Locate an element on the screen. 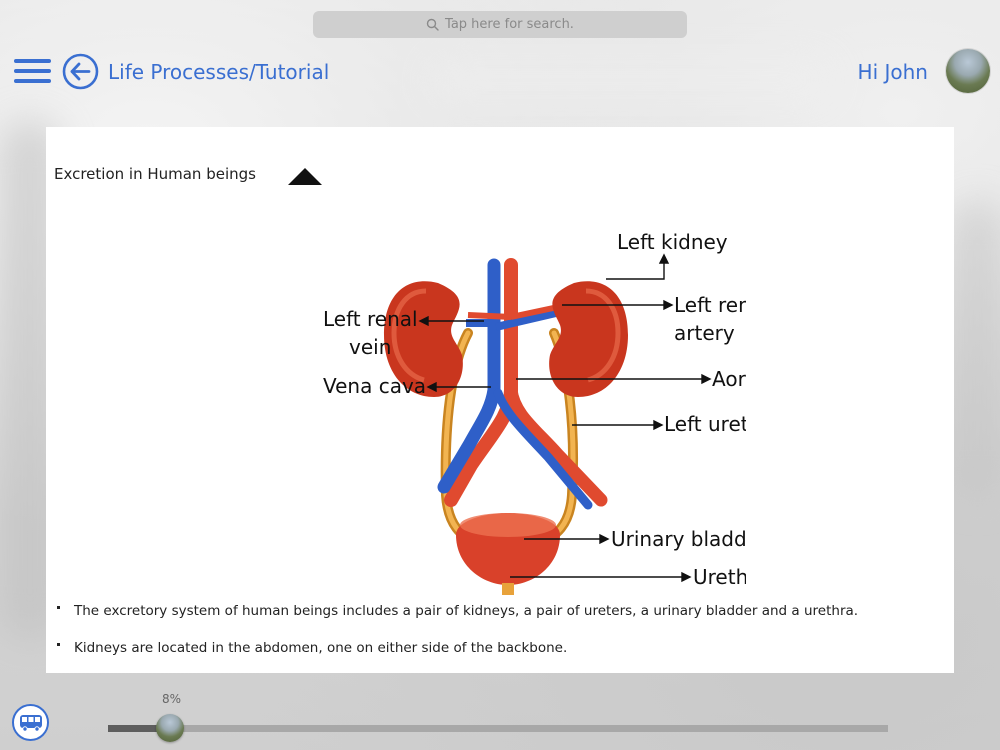  progress-thumb is located at coordinates (170, 728).